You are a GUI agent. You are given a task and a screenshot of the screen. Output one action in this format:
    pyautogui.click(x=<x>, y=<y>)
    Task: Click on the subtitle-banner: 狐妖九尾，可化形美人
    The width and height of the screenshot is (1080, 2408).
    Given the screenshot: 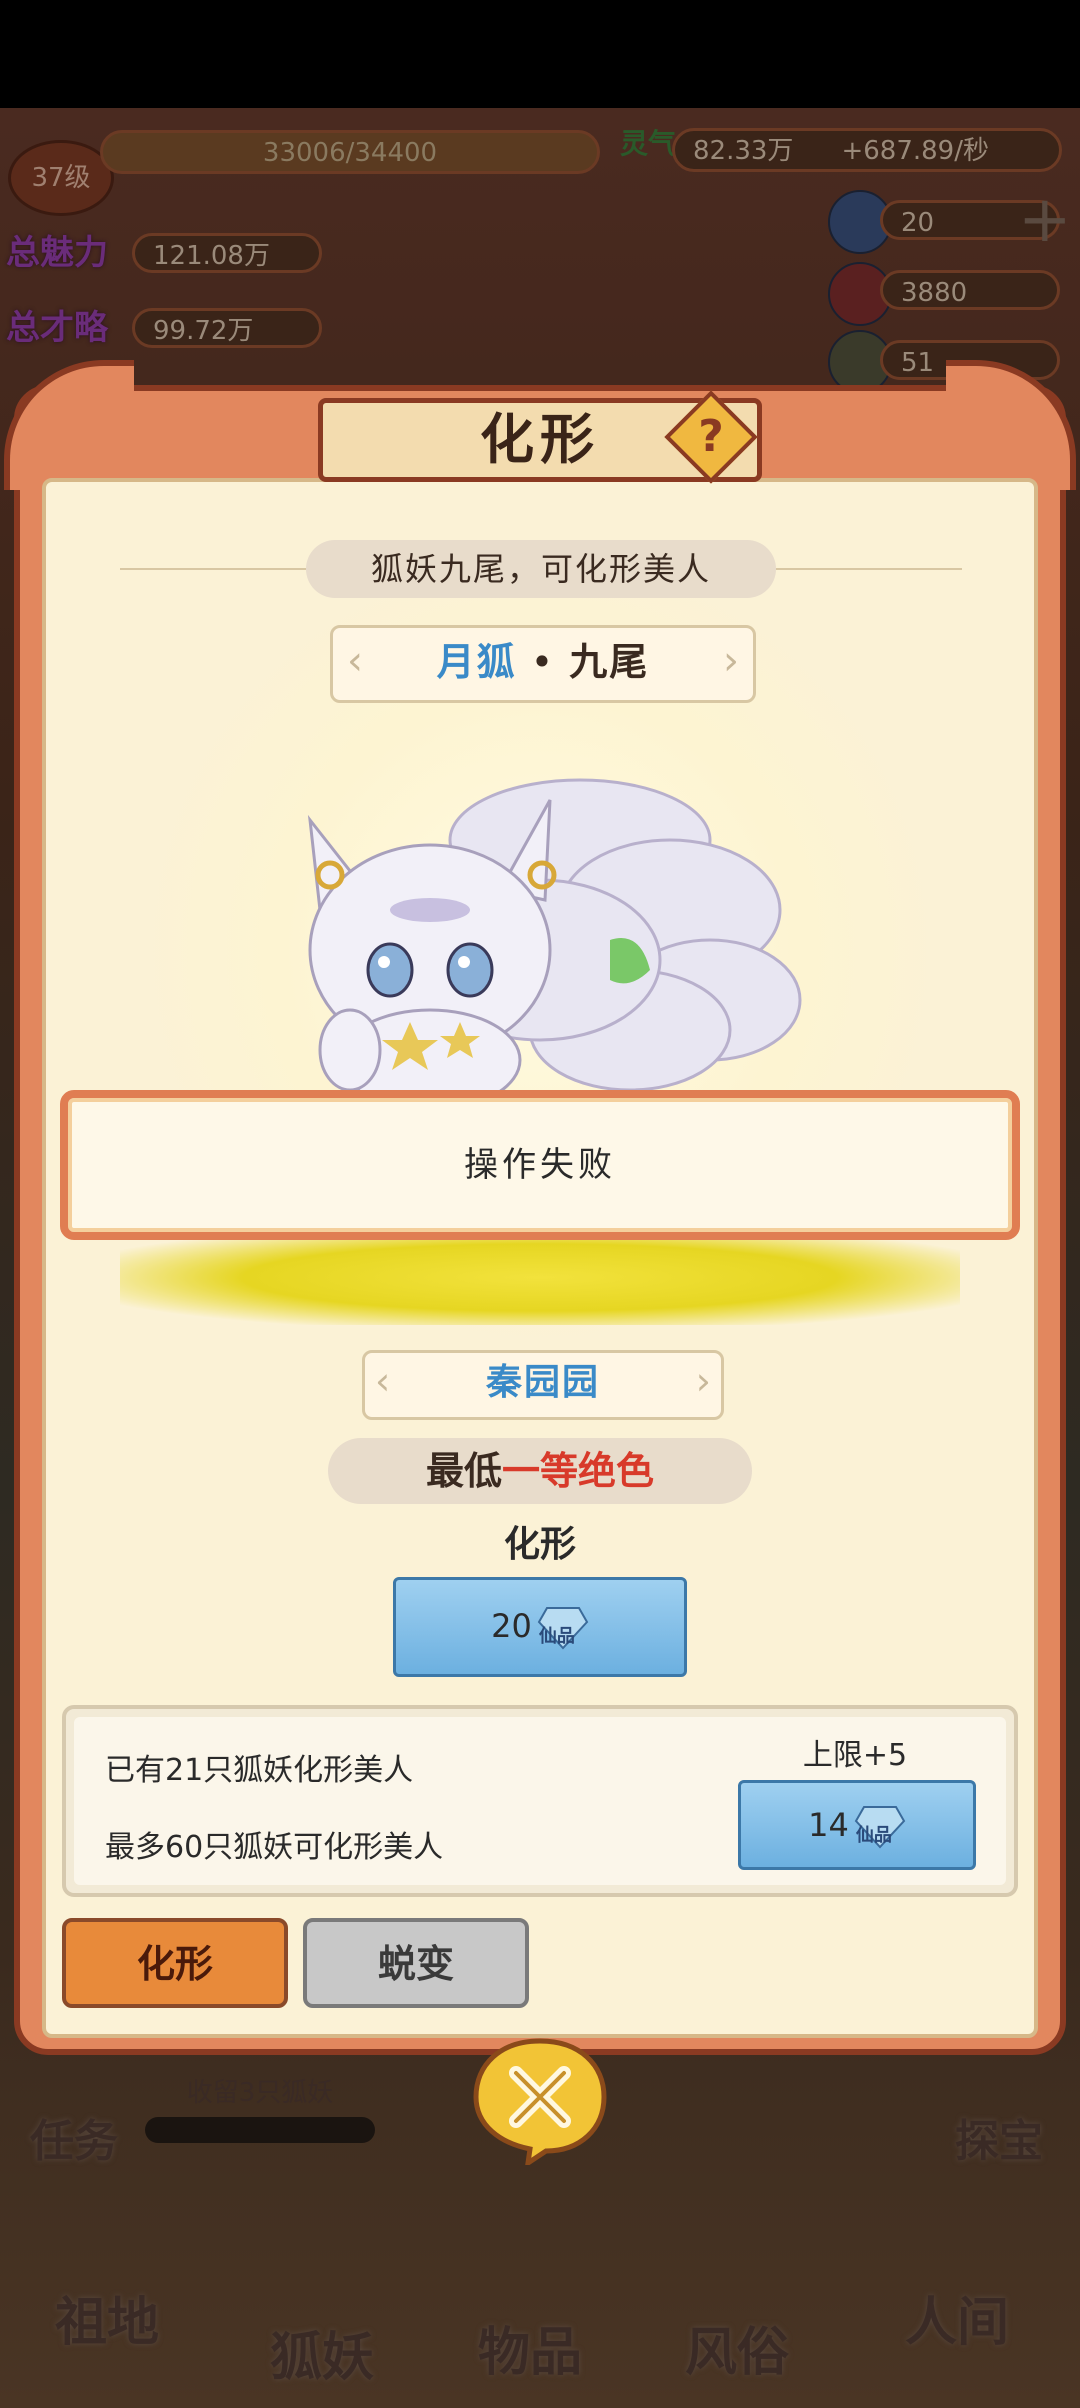 What is the action you would take?
    pyautogui.click(x=541, y=569)
    